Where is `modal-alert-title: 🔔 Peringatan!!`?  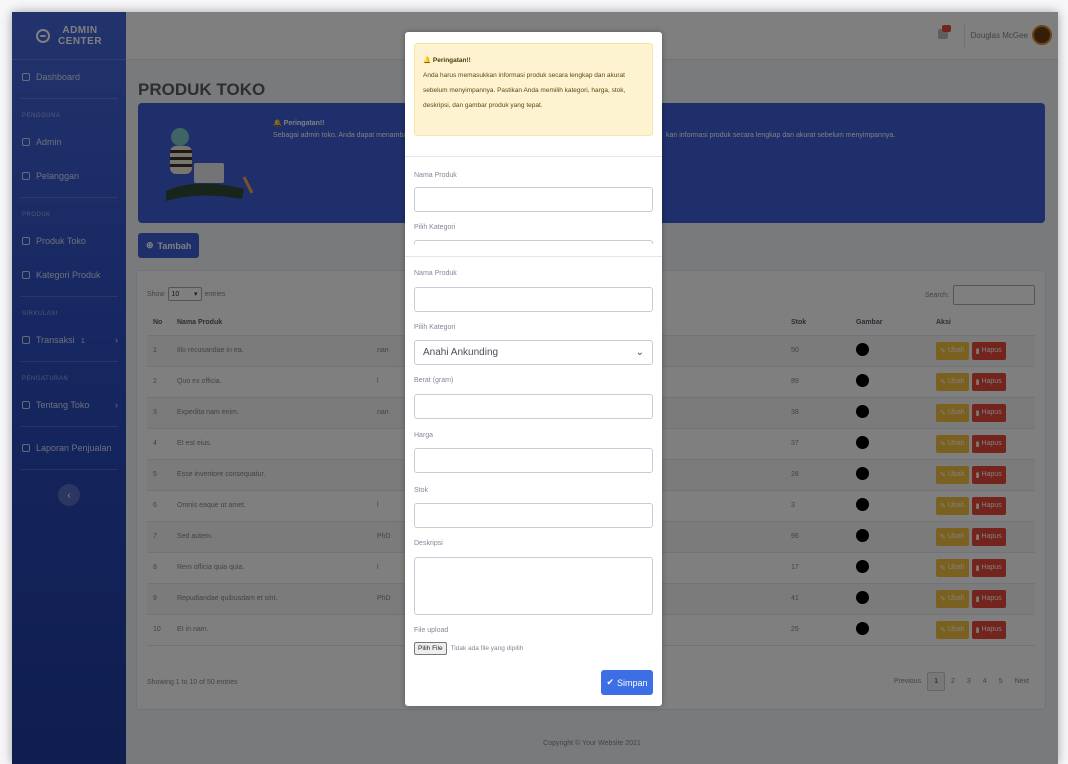
modal-alert-title: 🔔 Peringatan!! is located at coordinates (447, 60).